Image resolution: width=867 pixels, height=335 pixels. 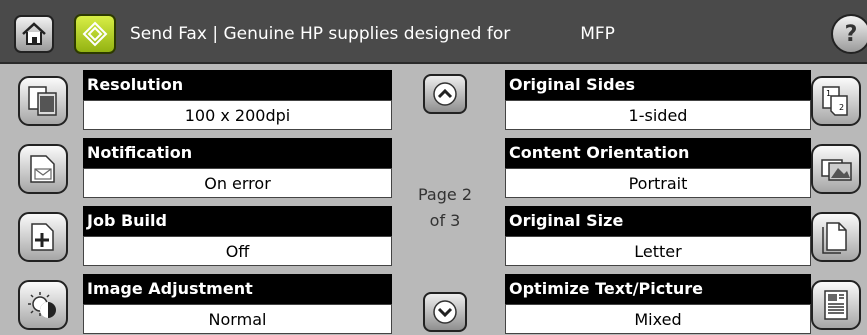 I want to click on job-build-icon, so click(x=42, y=237).